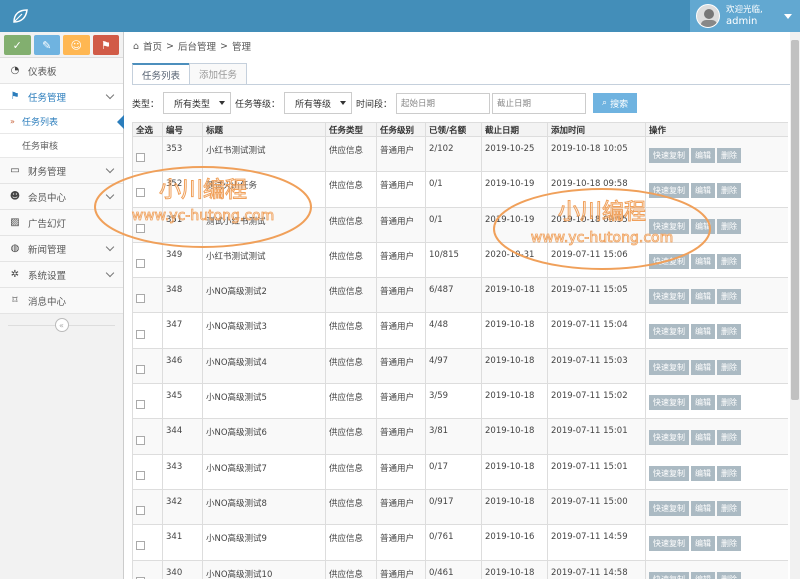 The height and width of the screenshot is (579, 800). I want to click on table-cell: 346, so click(182, 366).